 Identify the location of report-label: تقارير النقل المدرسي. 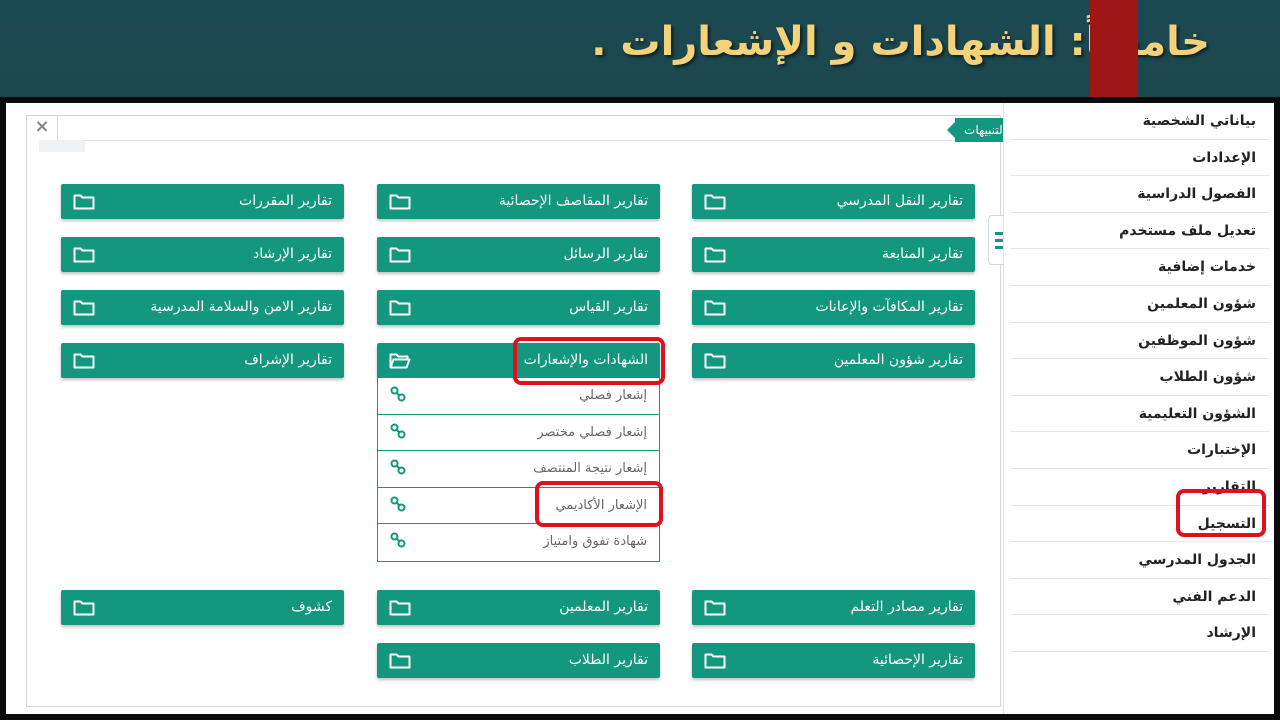
(899, 201).